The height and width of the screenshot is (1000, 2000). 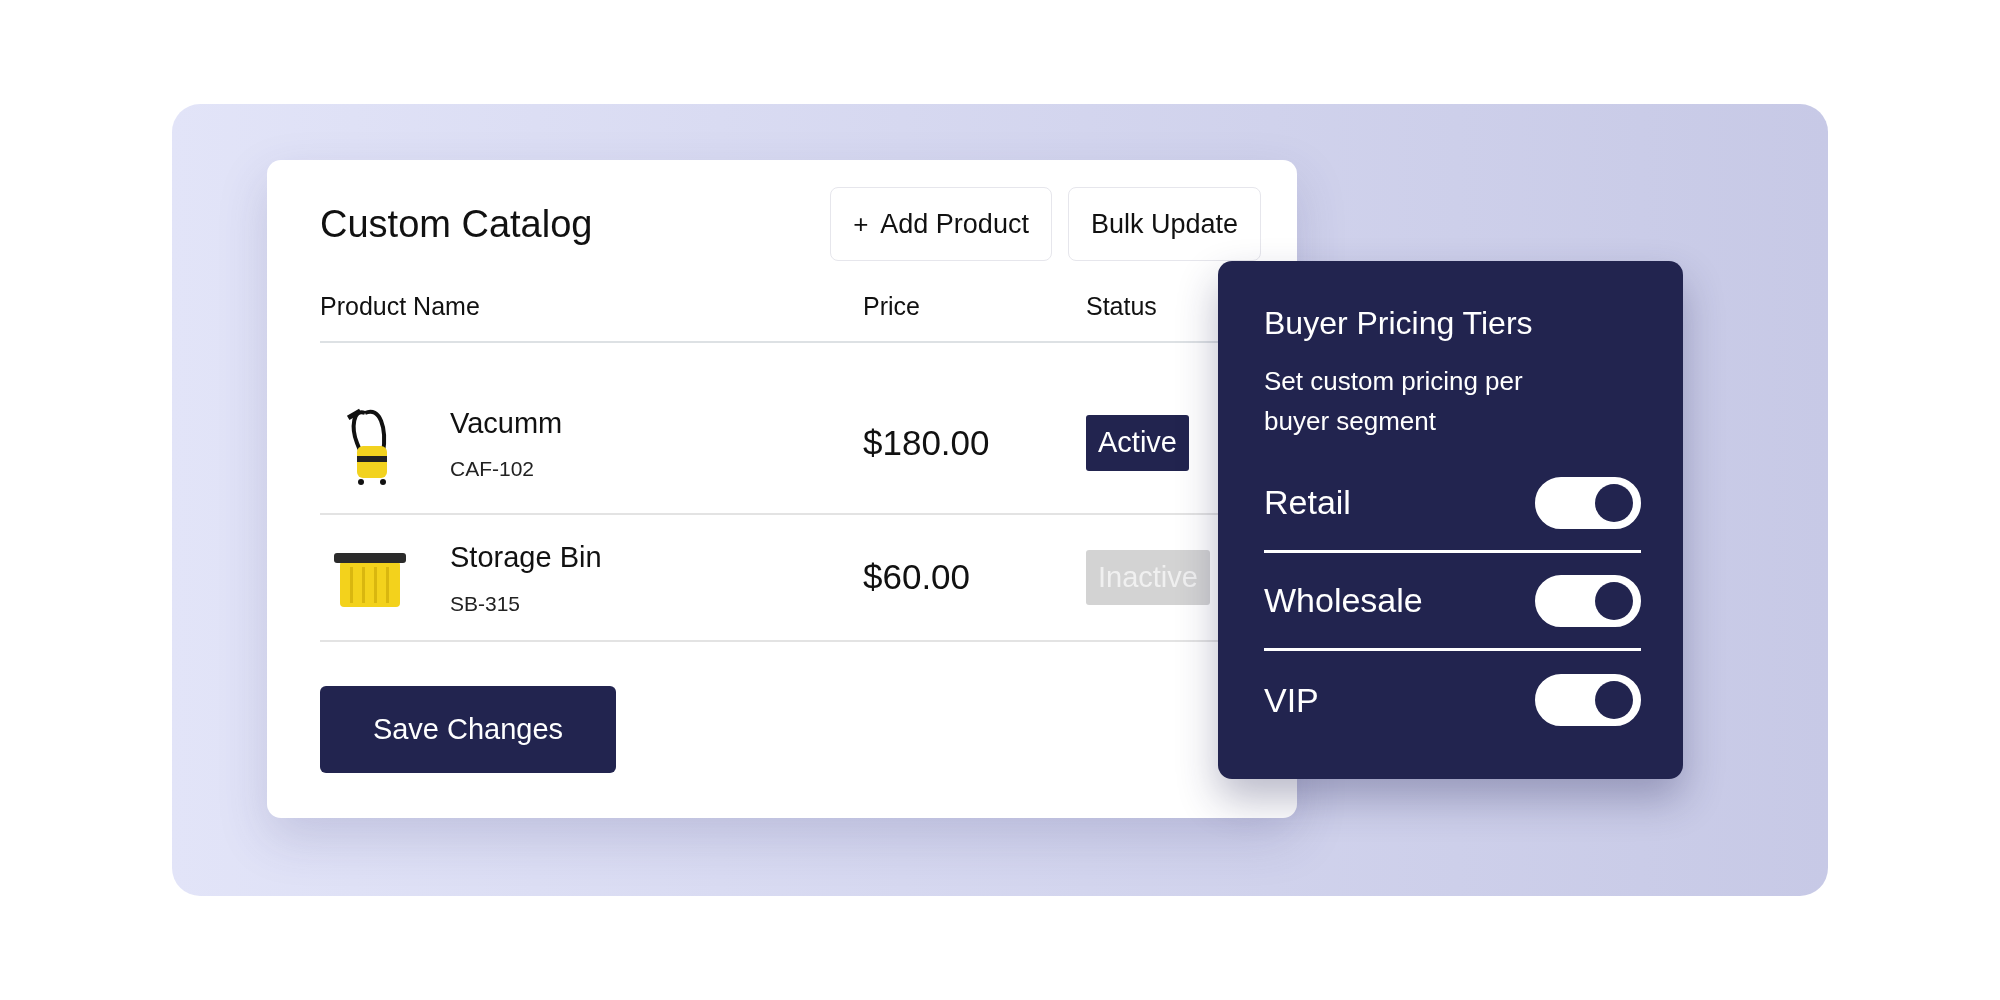 I want to click on bulk-update-button: Bulk Update, so click(x=1164, y=224).